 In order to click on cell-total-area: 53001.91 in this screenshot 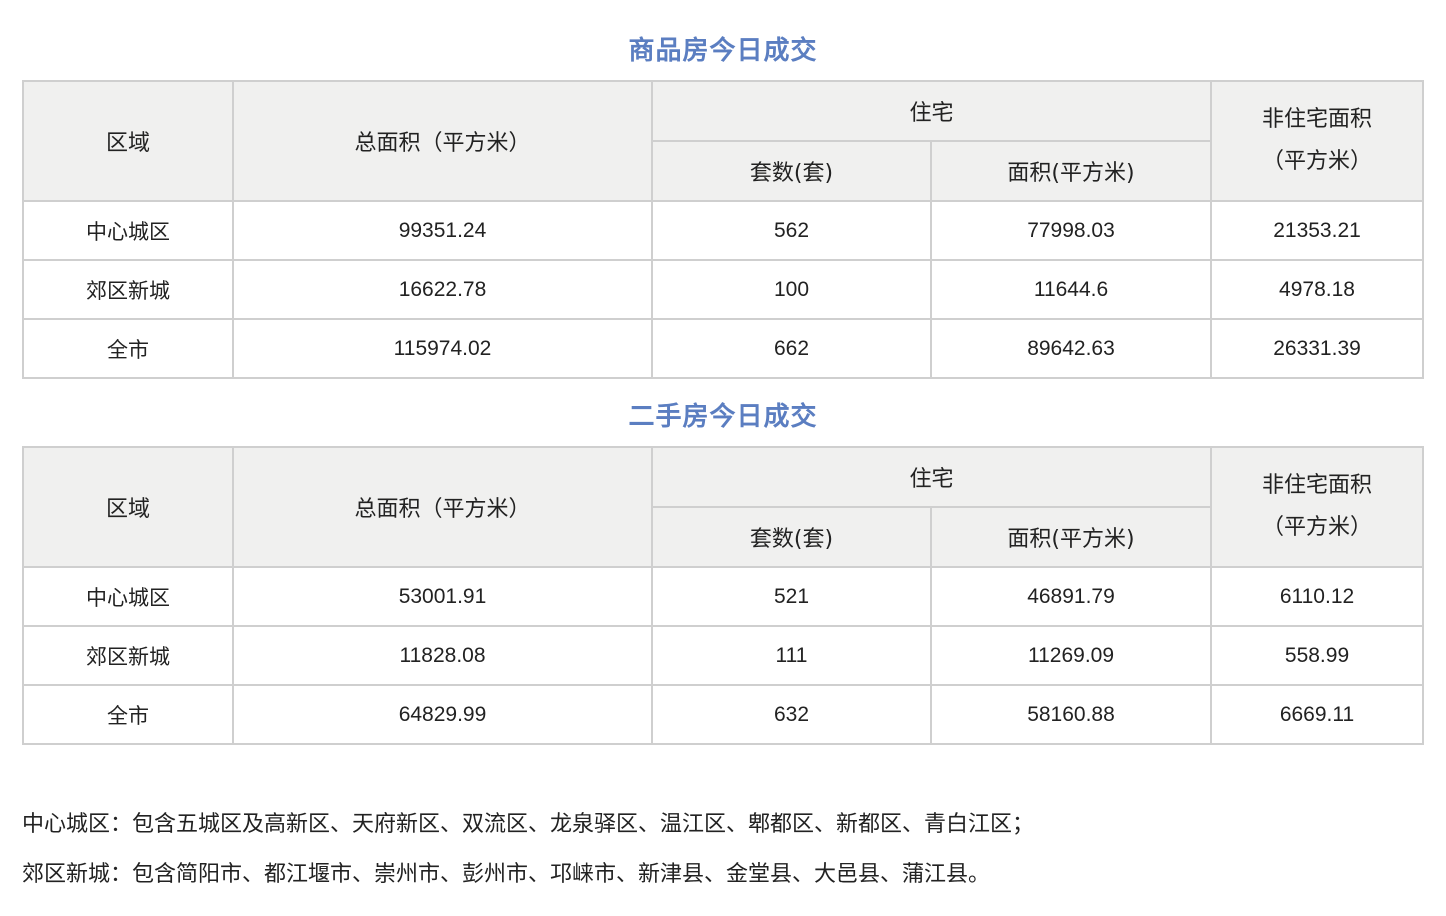, I will do `click(442, 596)`.